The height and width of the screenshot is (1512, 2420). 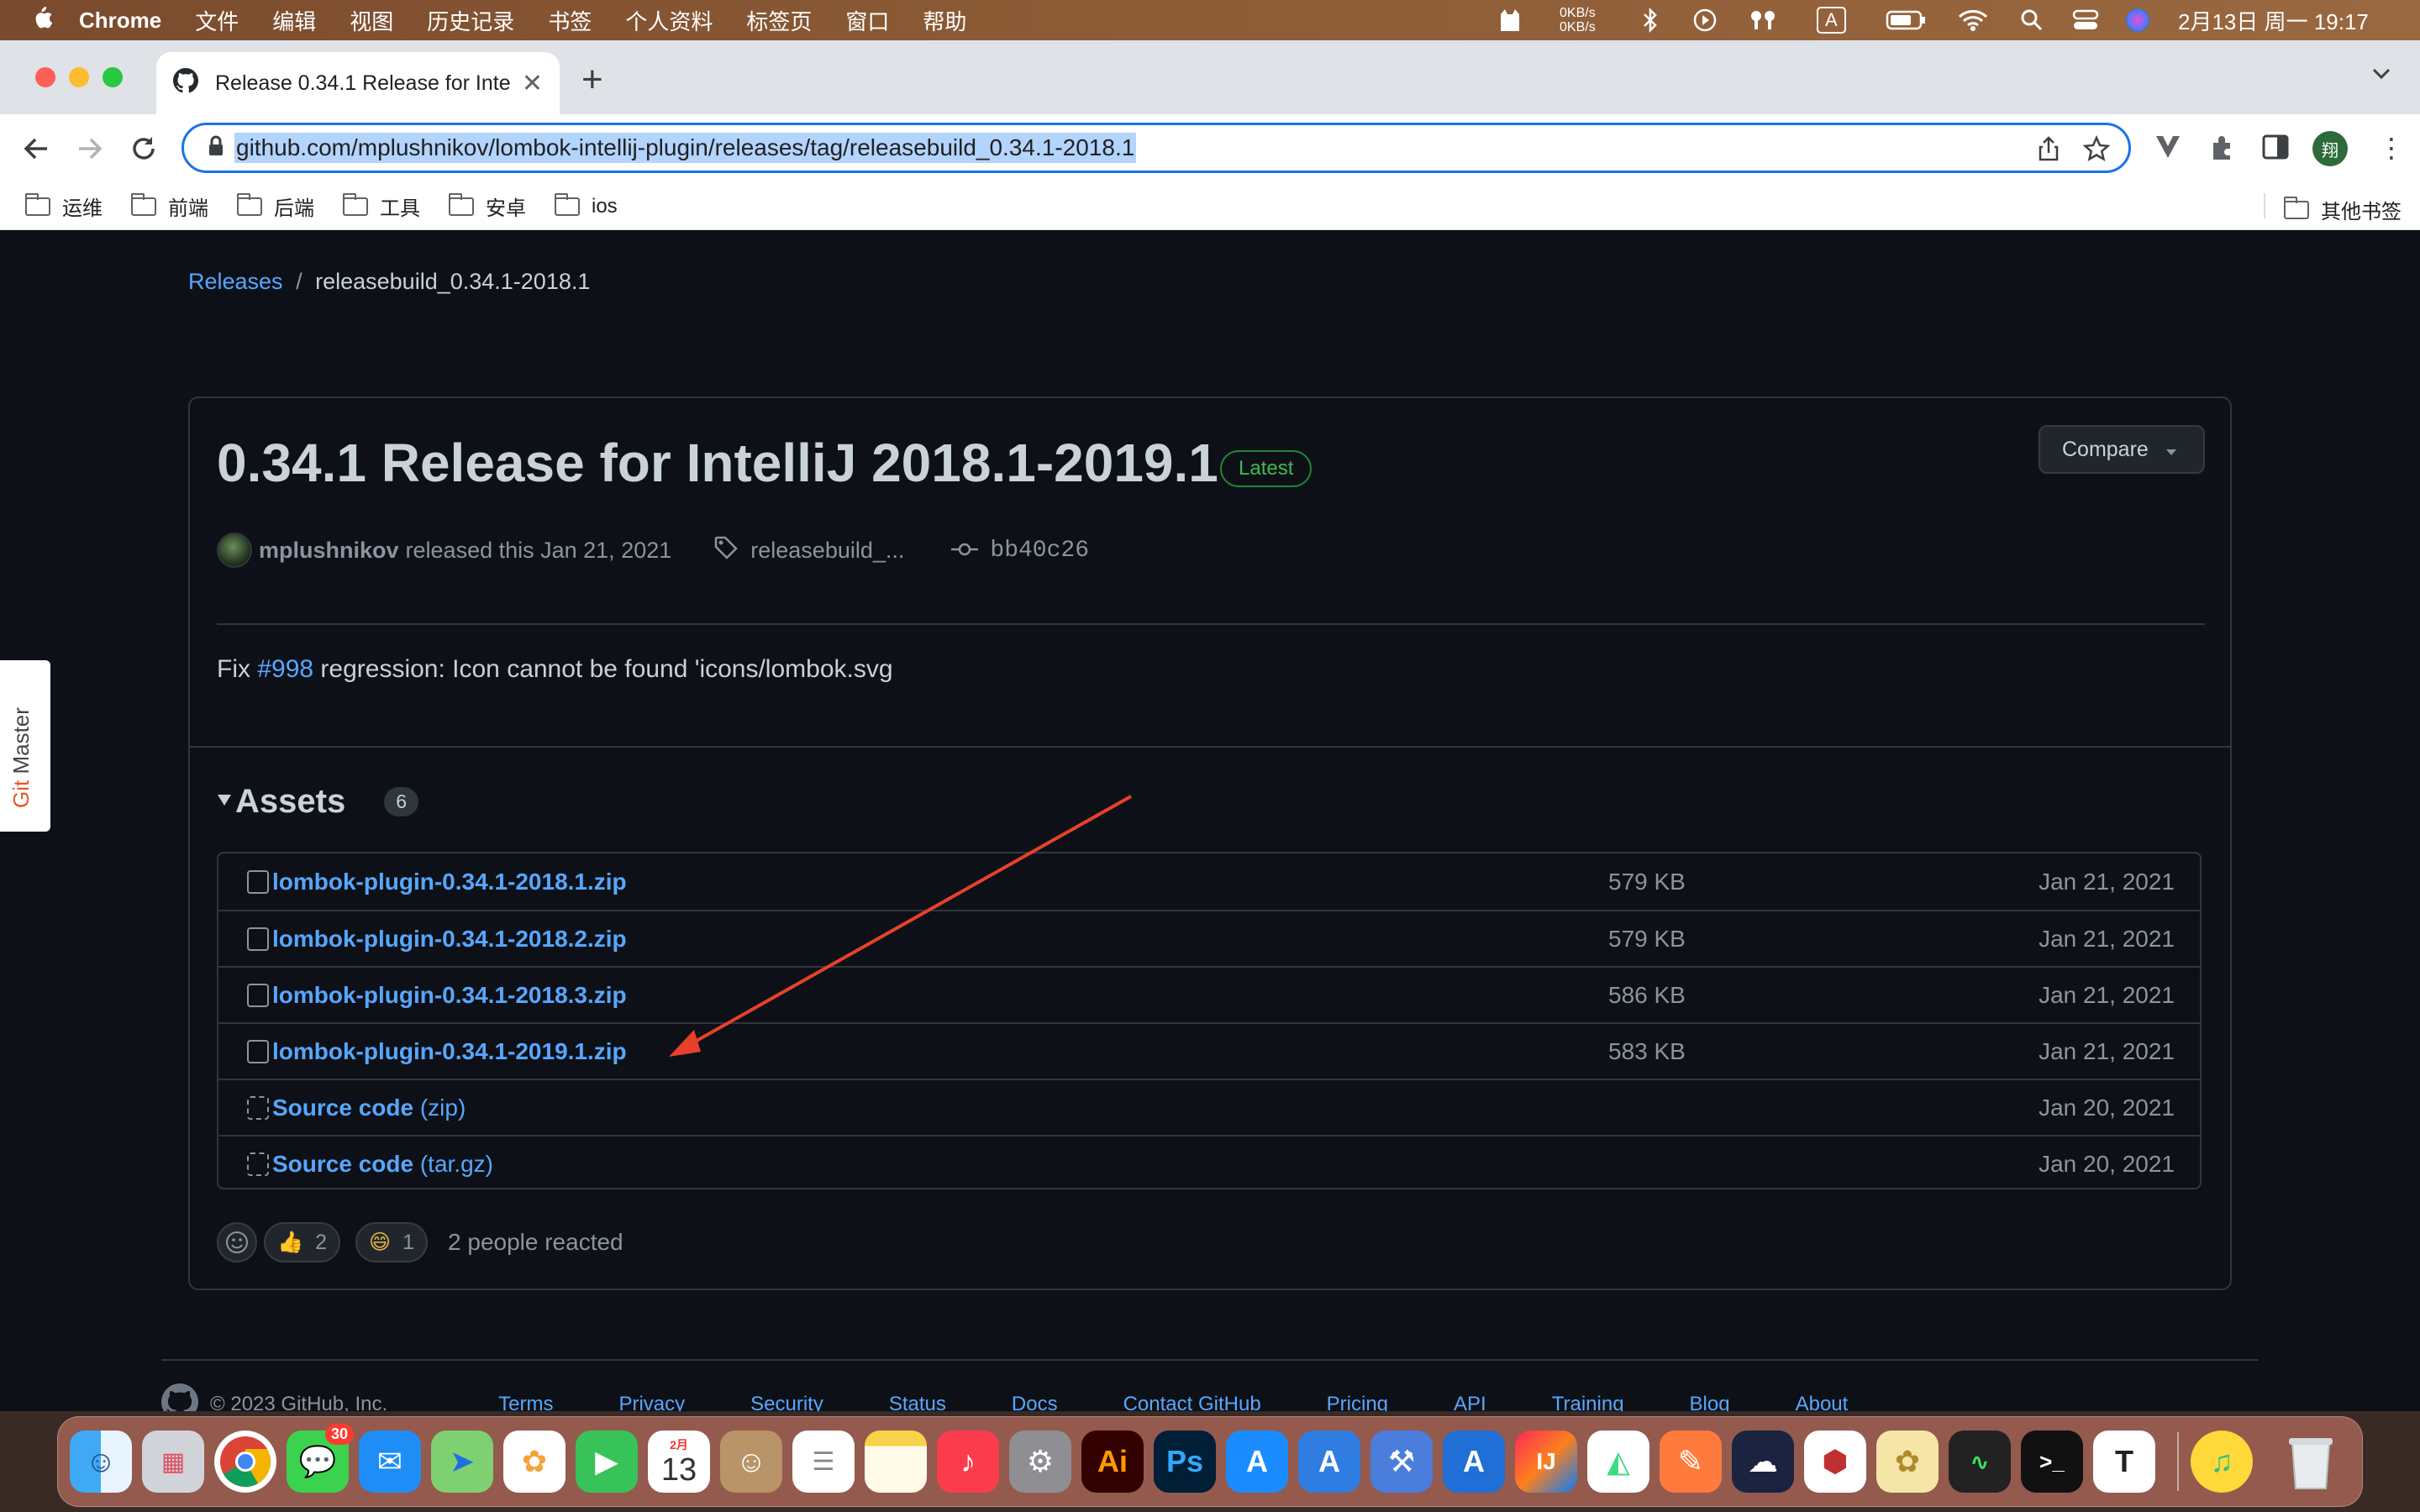 What do you see at coordinates (1402, 1462) in the screenshot?
I see `xcode-tools-icon: ⚒` at bounding box center [1402, 1462].